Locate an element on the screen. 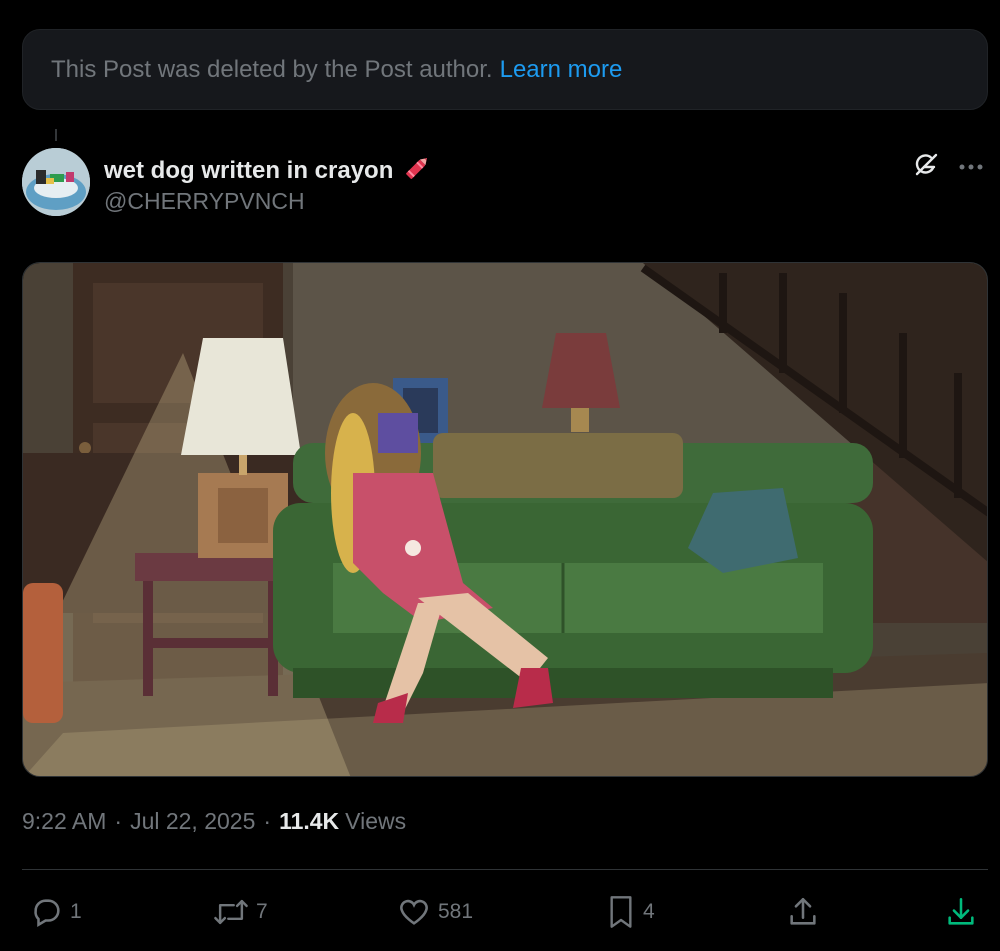  grok-icon is located at coordinates (926, 166).